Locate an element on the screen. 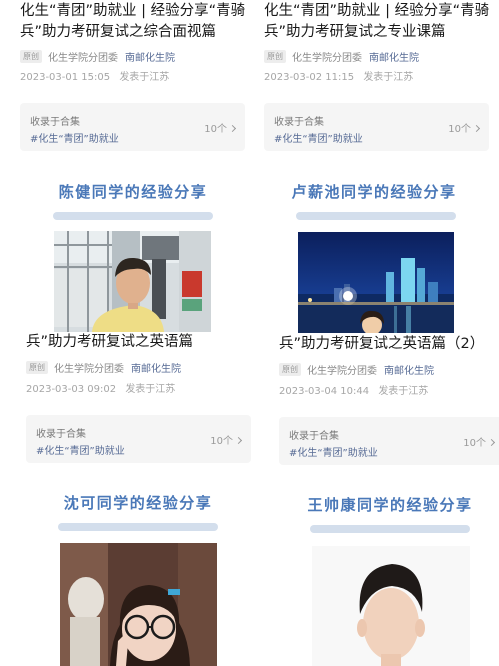  article-title: 化生“青团”助就业 | 经验分享“青骑 兵”助力考研复试之综合面视篇 is located at coordinates (132, 22).